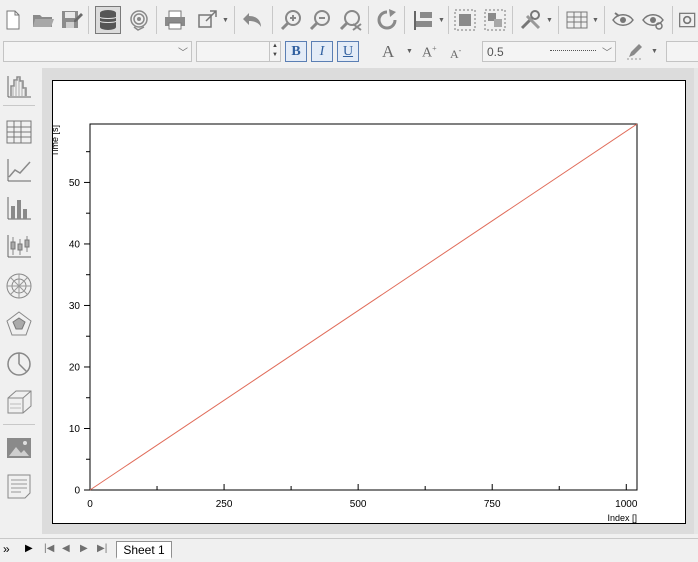 This screenshot has height=562, width=698. I want to click on font-color-icon: A, so click(388, 52).